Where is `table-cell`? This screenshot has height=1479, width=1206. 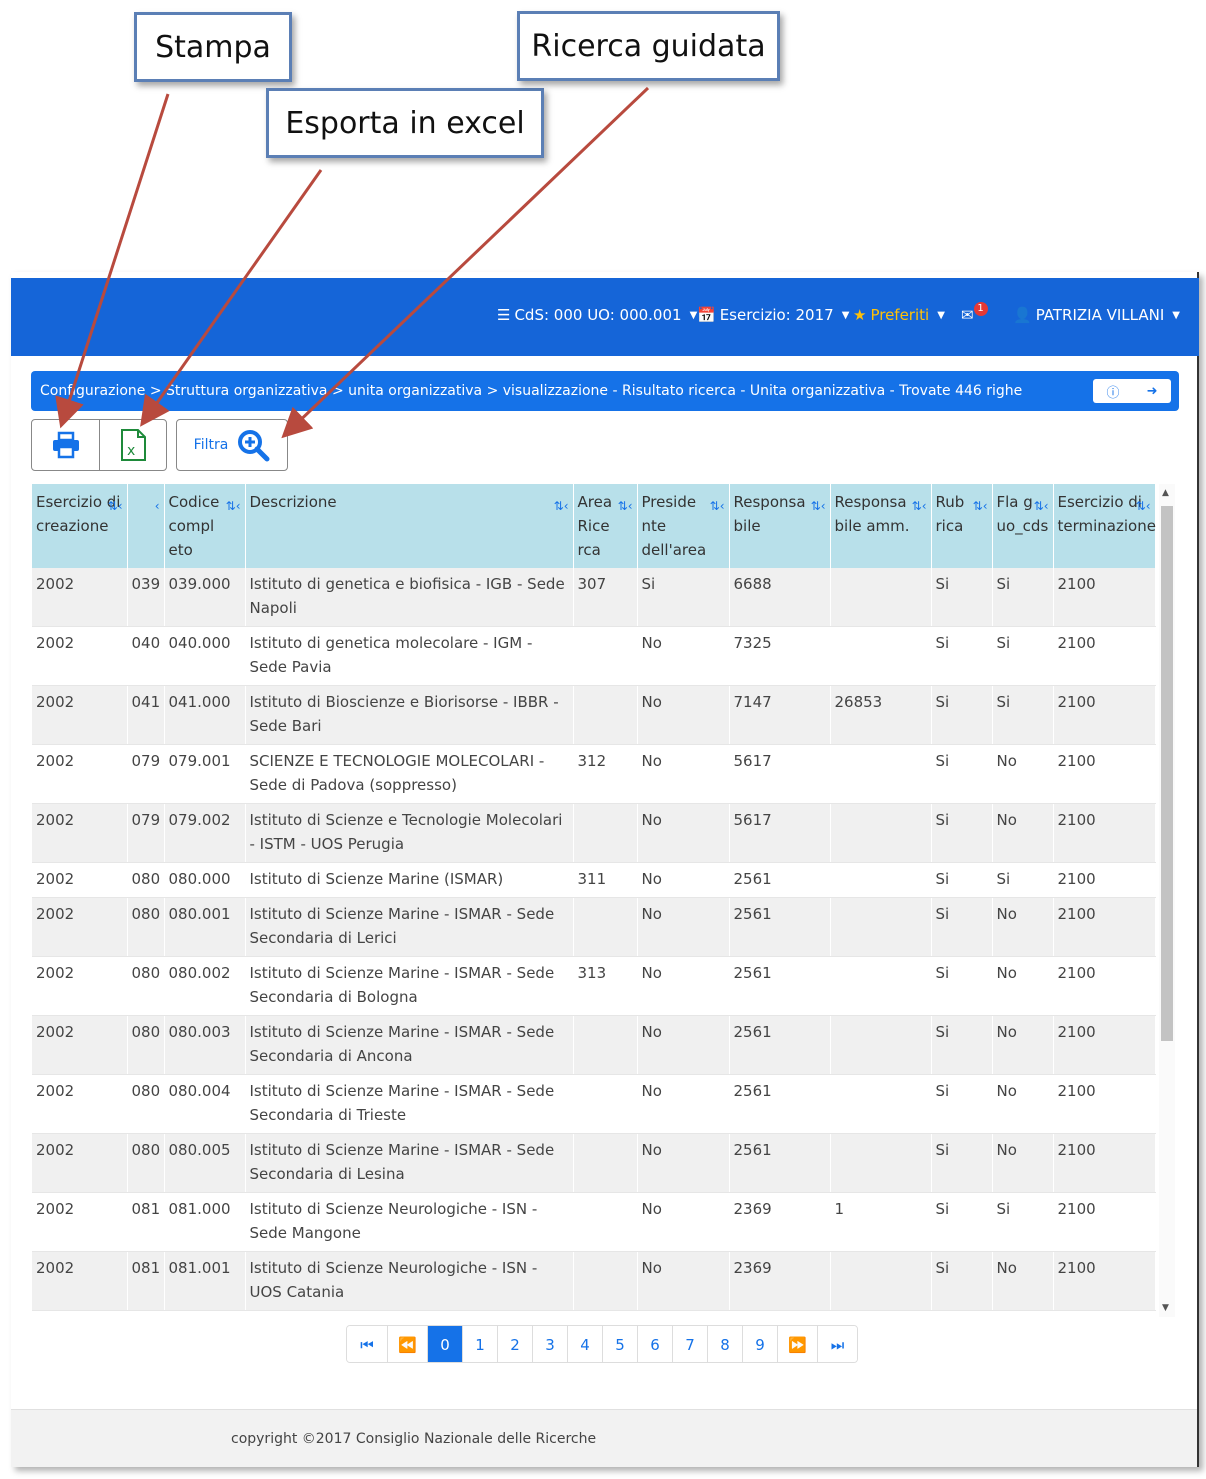 table-cell is located at coordinates (605, 1281).